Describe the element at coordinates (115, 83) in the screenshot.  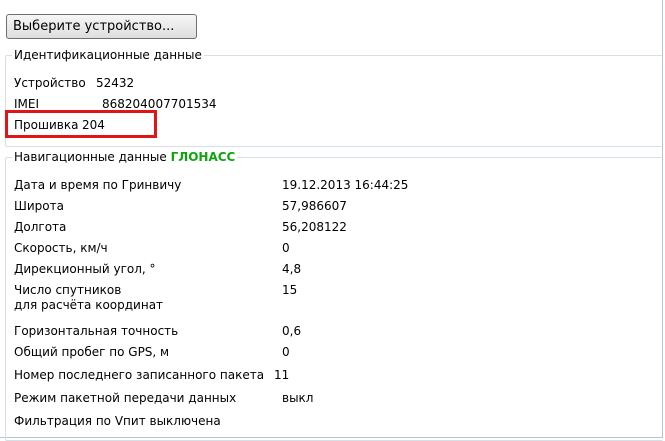
I see `device-value: 52432` at that location.